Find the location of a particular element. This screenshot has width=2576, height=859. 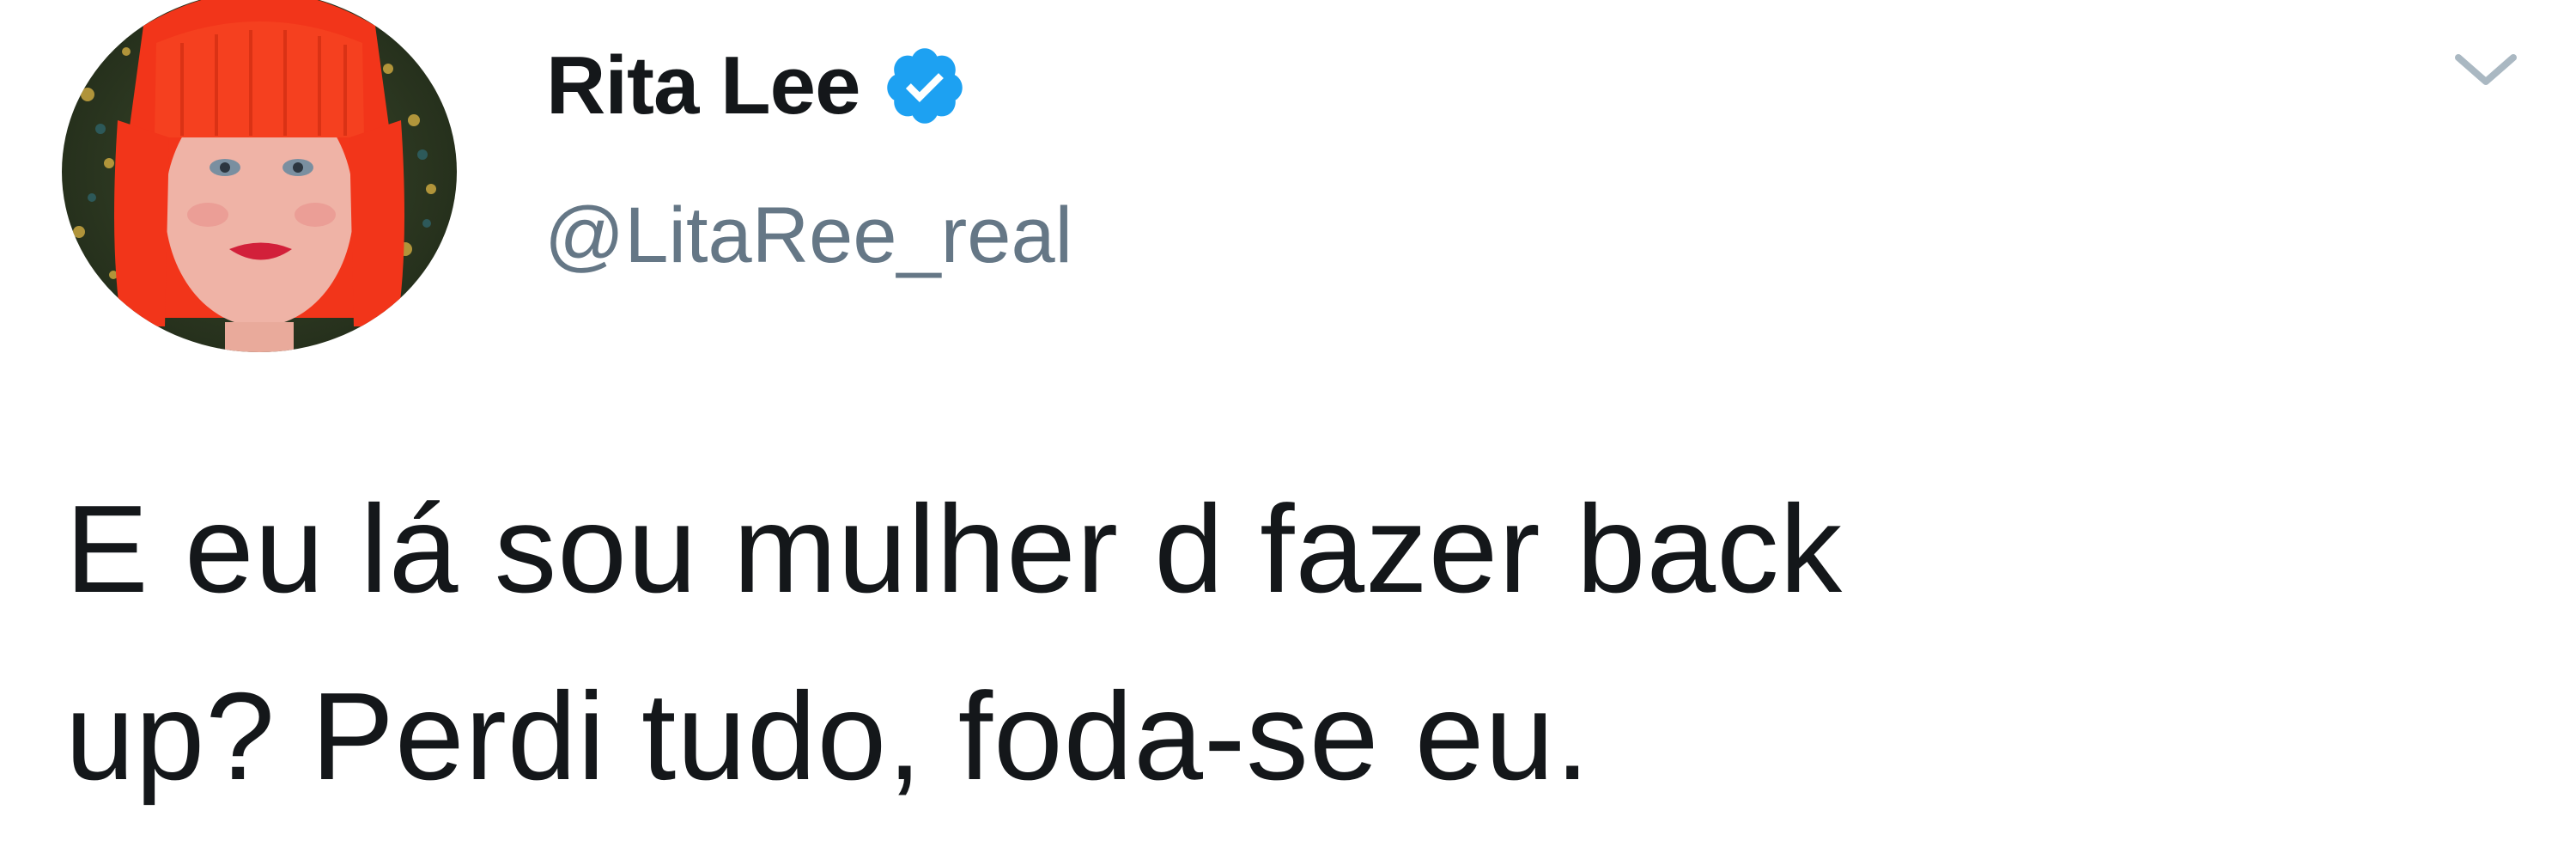

chevron-down-icon is located at coordinates (2486, 70).